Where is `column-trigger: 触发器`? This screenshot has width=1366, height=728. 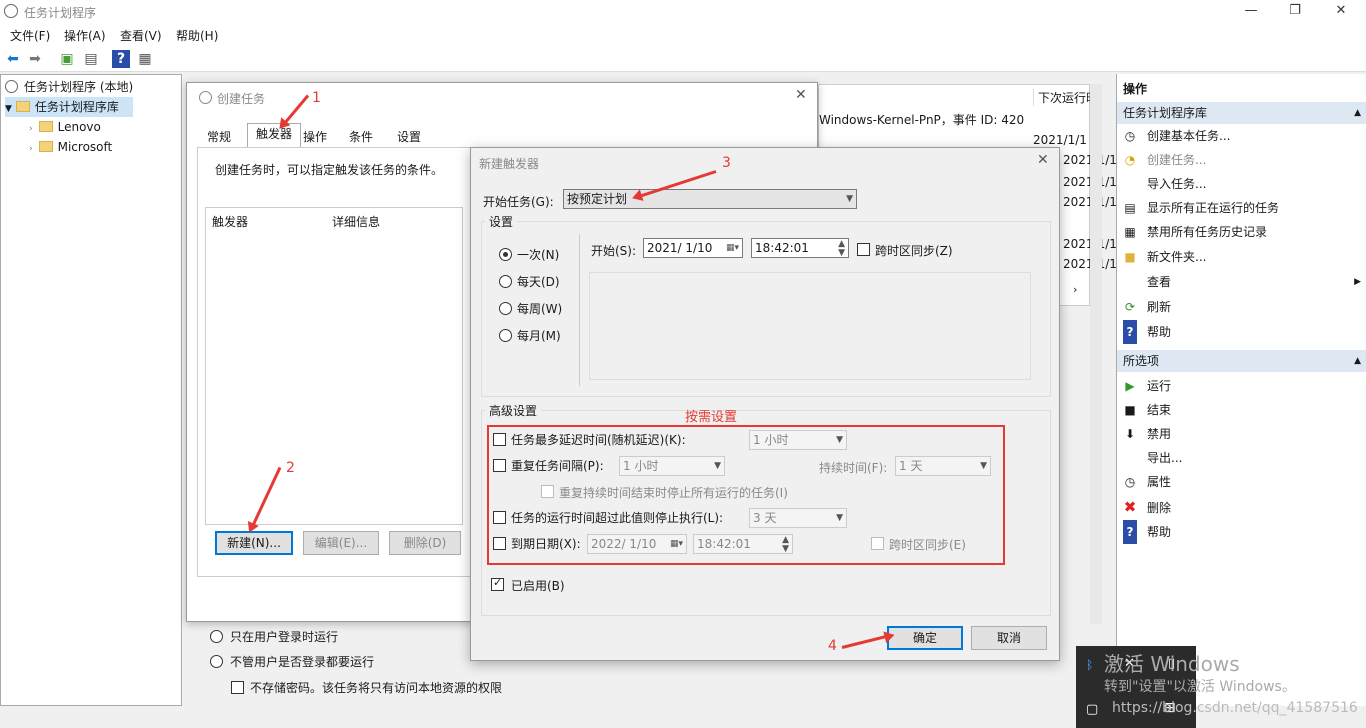 column-trigger: 触发器 is located at coordinates (230, 221).